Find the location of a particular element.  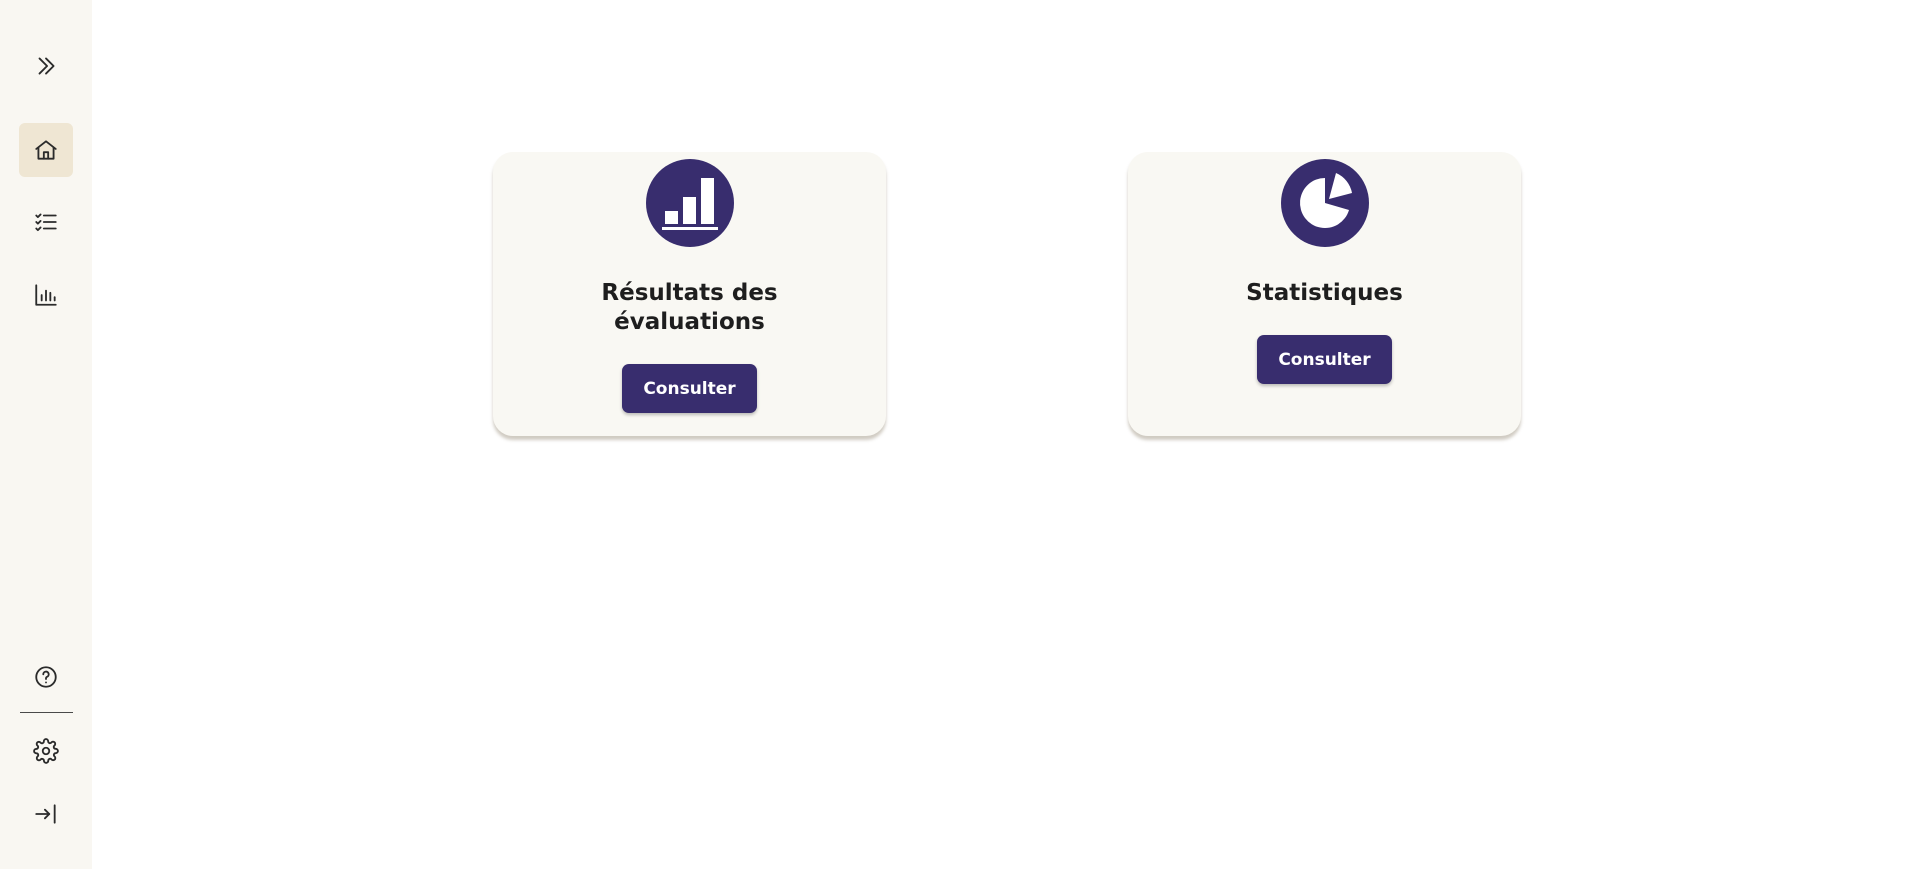

card-title: Résultats des évaluations is located at coordinates (689, 307).